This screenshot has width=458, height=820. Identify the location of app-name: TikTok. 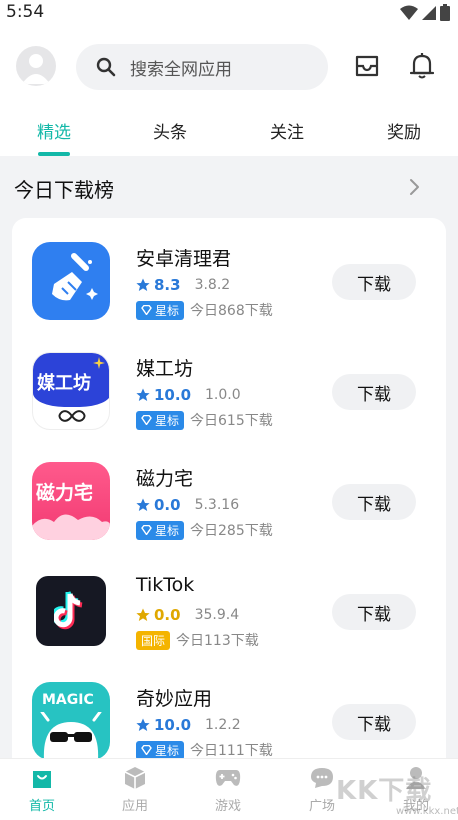
(165, 585).